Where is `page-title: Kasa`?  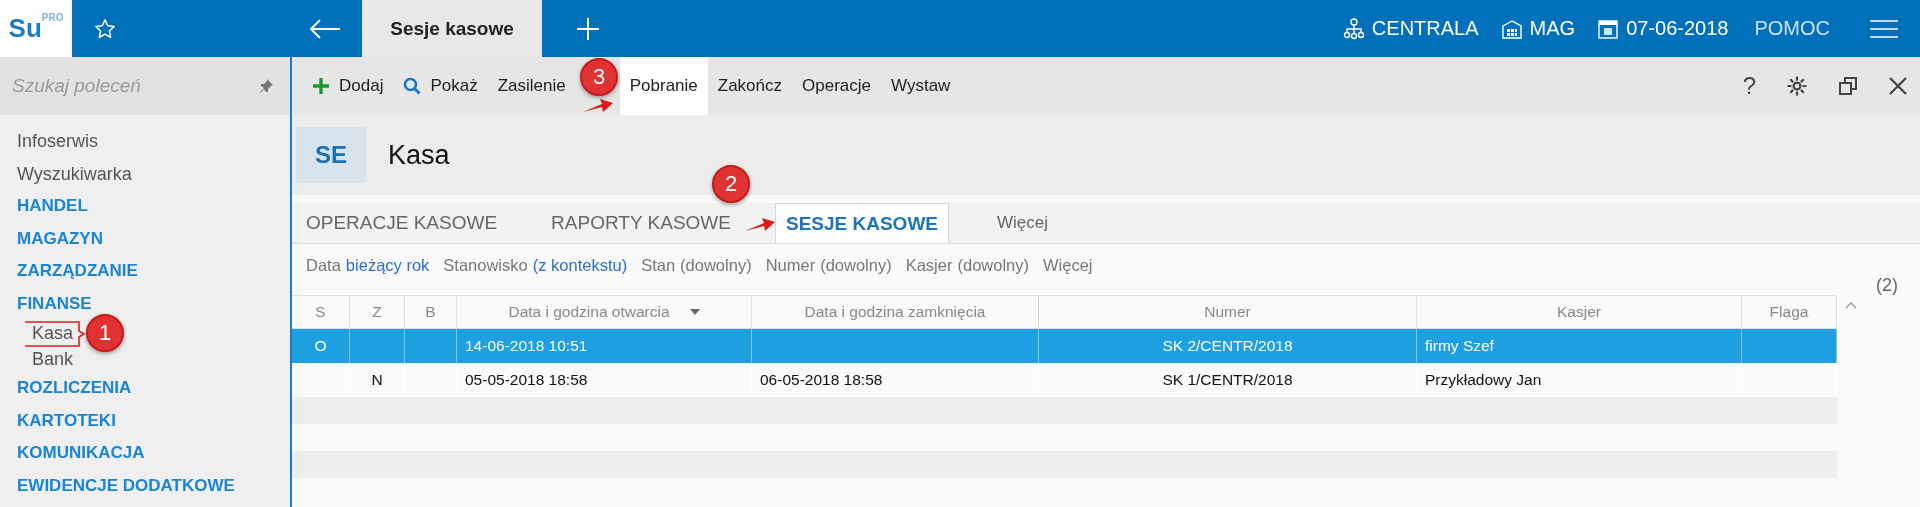
page-title: Kasa is located at coordinates (419, 155).